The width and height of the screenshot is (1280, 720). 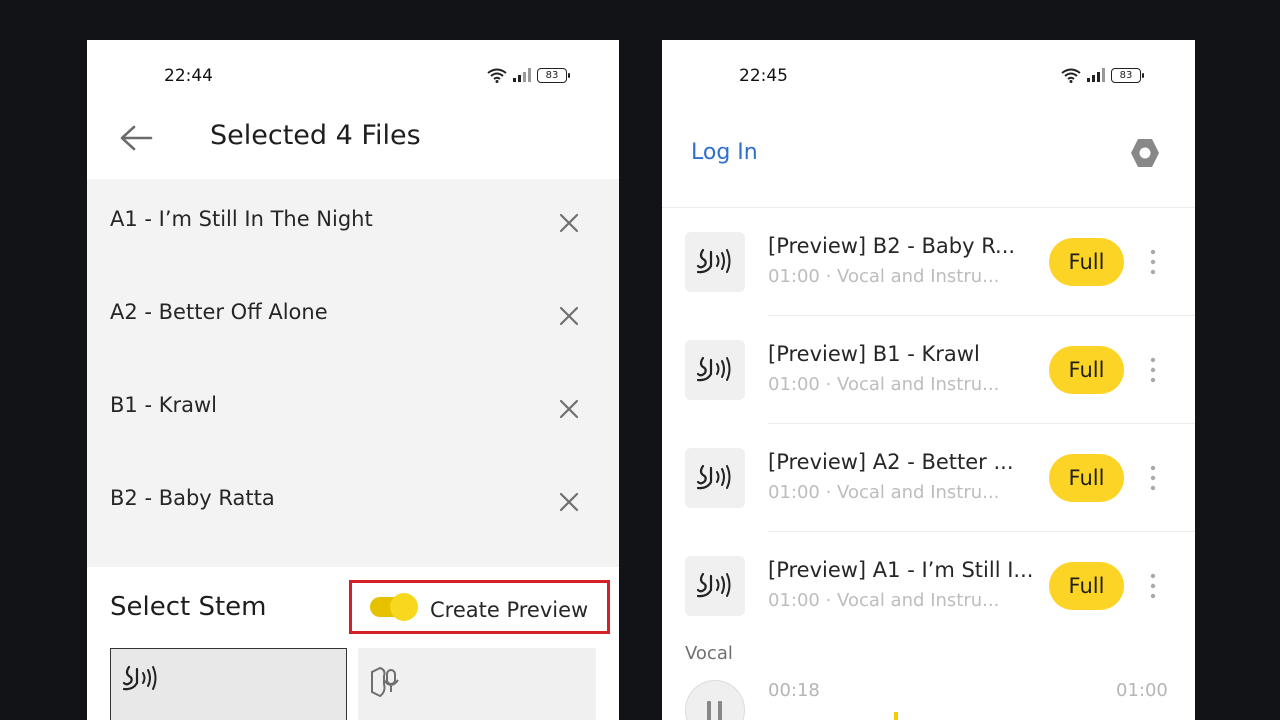 What do you see at coordinates (353, 504) in the screenshot?
I see `file-row: B2 - Baby Ratta` at bounding box center [353, 504].